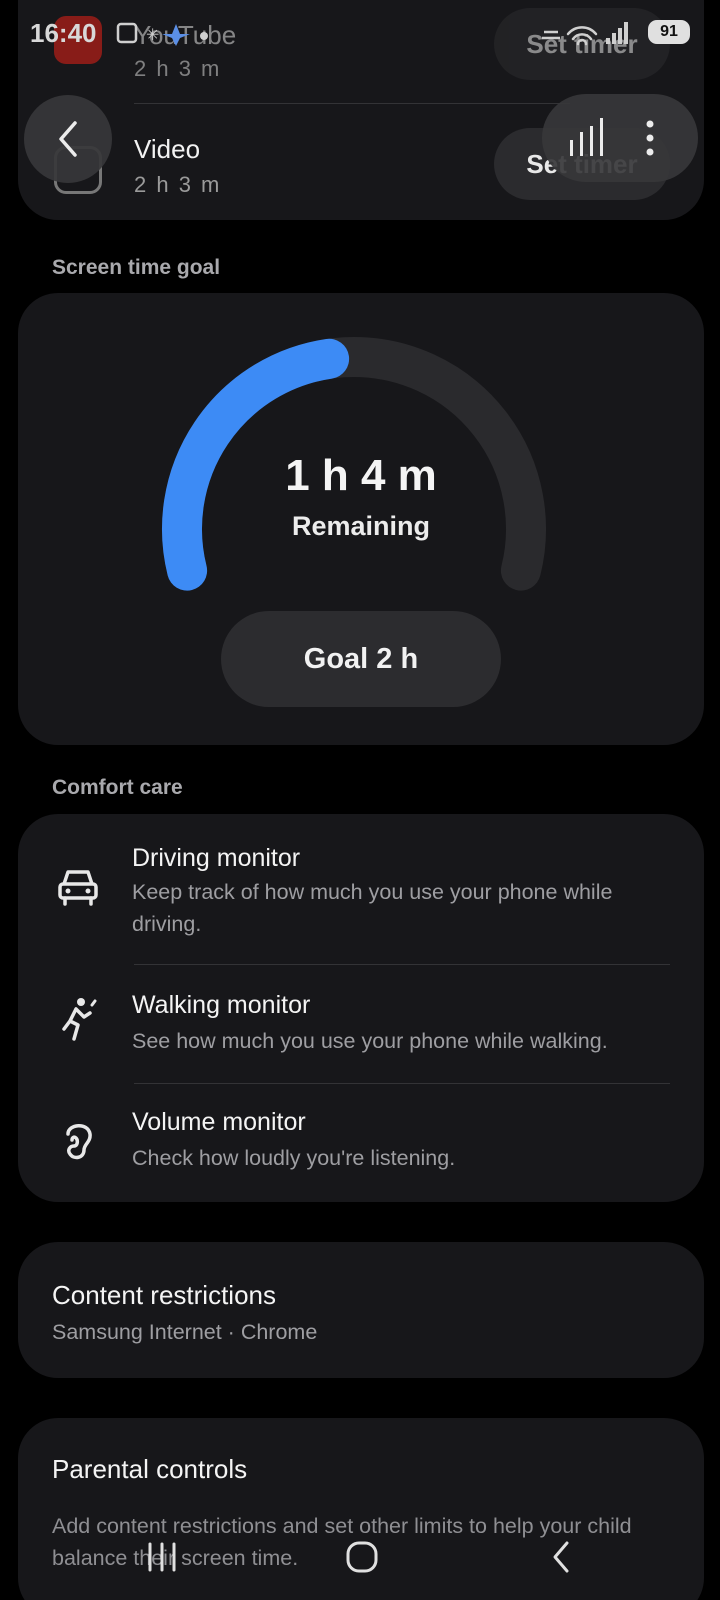 The width and height of the screenshot is (720, 1600). Describe the element at coordinates (360, 32) in the screenshot. I see `status-bar: 16:40 ✳ 91` at that location.